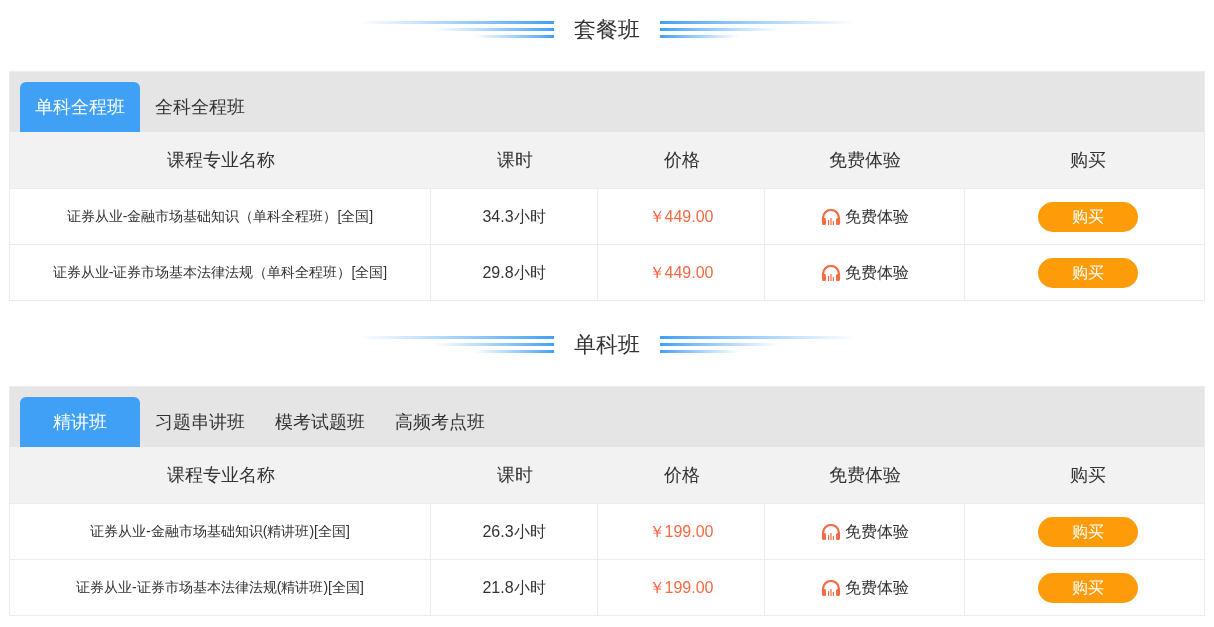 The height and width of the screenshot is (627, 1214). What do you see at coordinates (514, 531) in the screenshot?
I see `course-hours: 26.3小时` at bounding box center [514, 531].